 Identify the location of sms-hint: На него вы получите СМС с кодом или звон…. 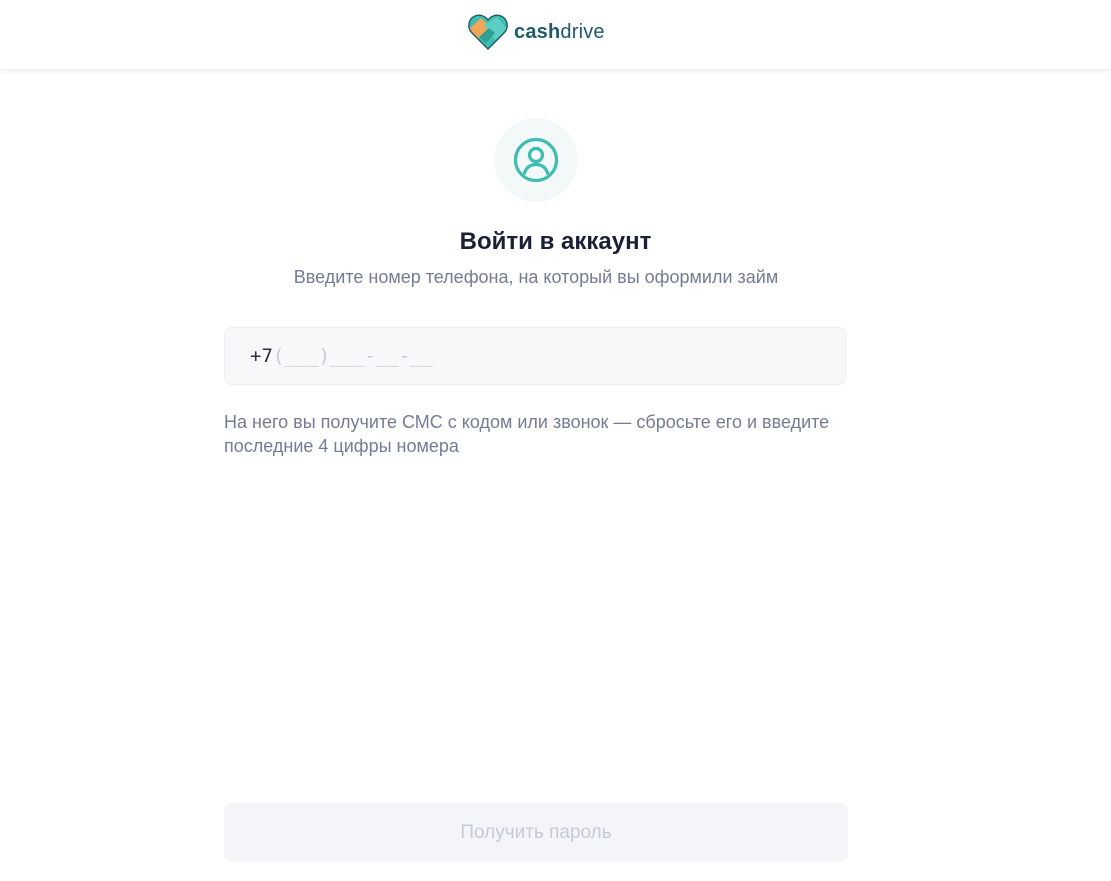
(527, 434).